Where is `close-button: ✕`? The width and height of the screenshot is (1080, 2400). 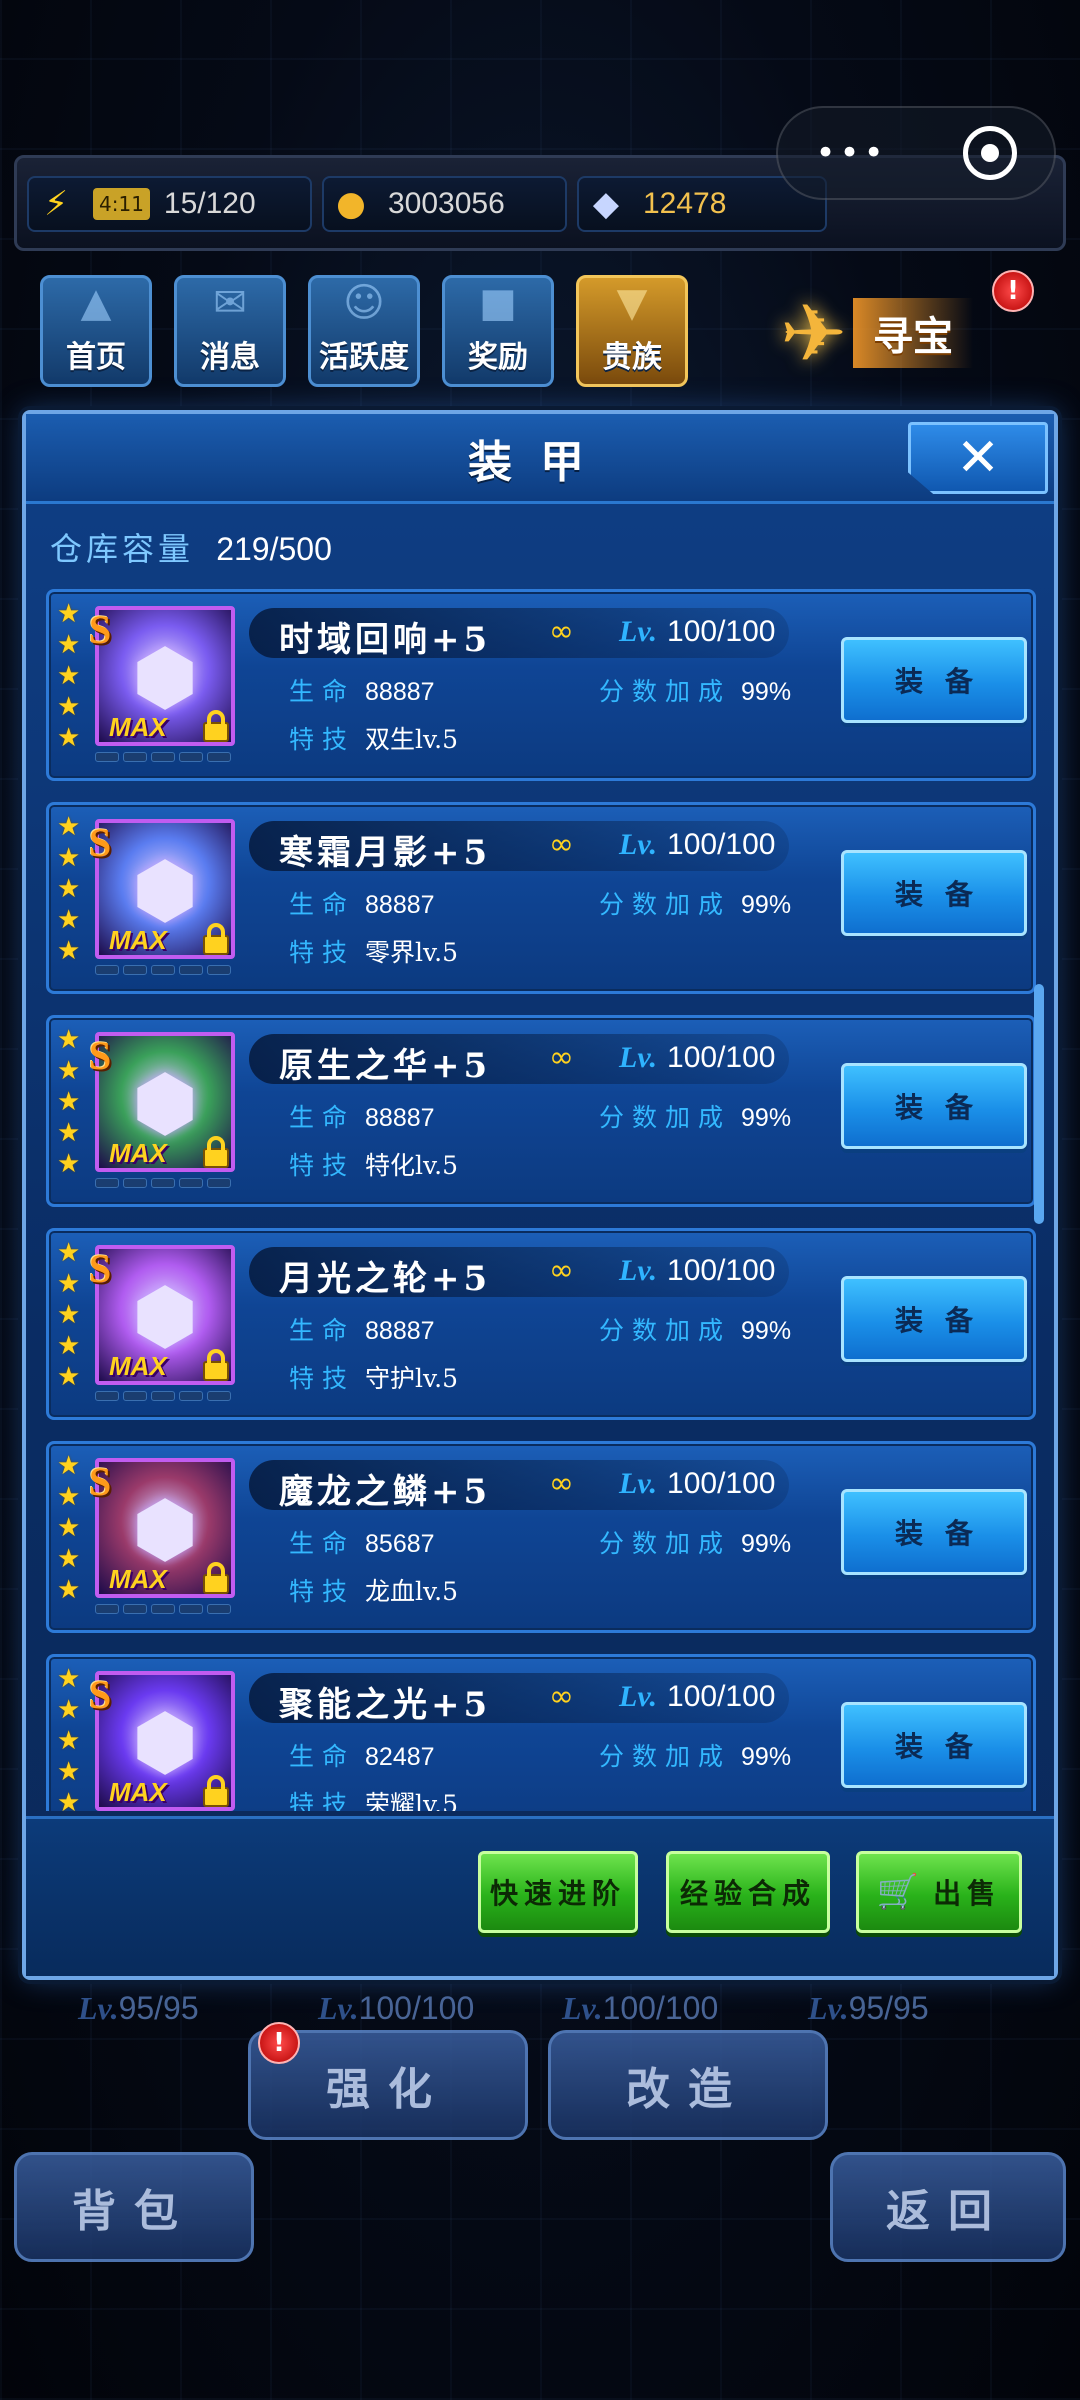 close-button: ✕ is located at coordinates (978, 458).